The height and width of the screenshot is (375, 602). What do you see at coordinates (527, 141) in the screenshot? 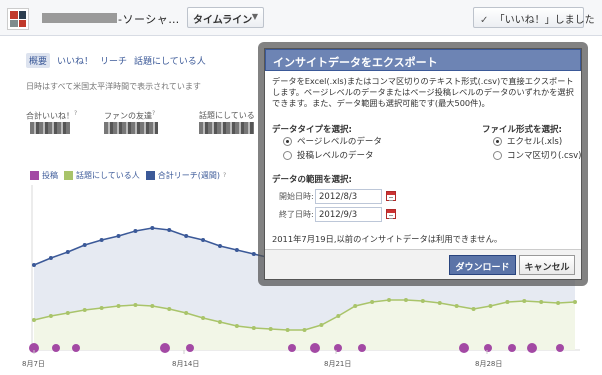
I see `radio-xls: エクセル(.xls)` at bounding box center [527, 141].